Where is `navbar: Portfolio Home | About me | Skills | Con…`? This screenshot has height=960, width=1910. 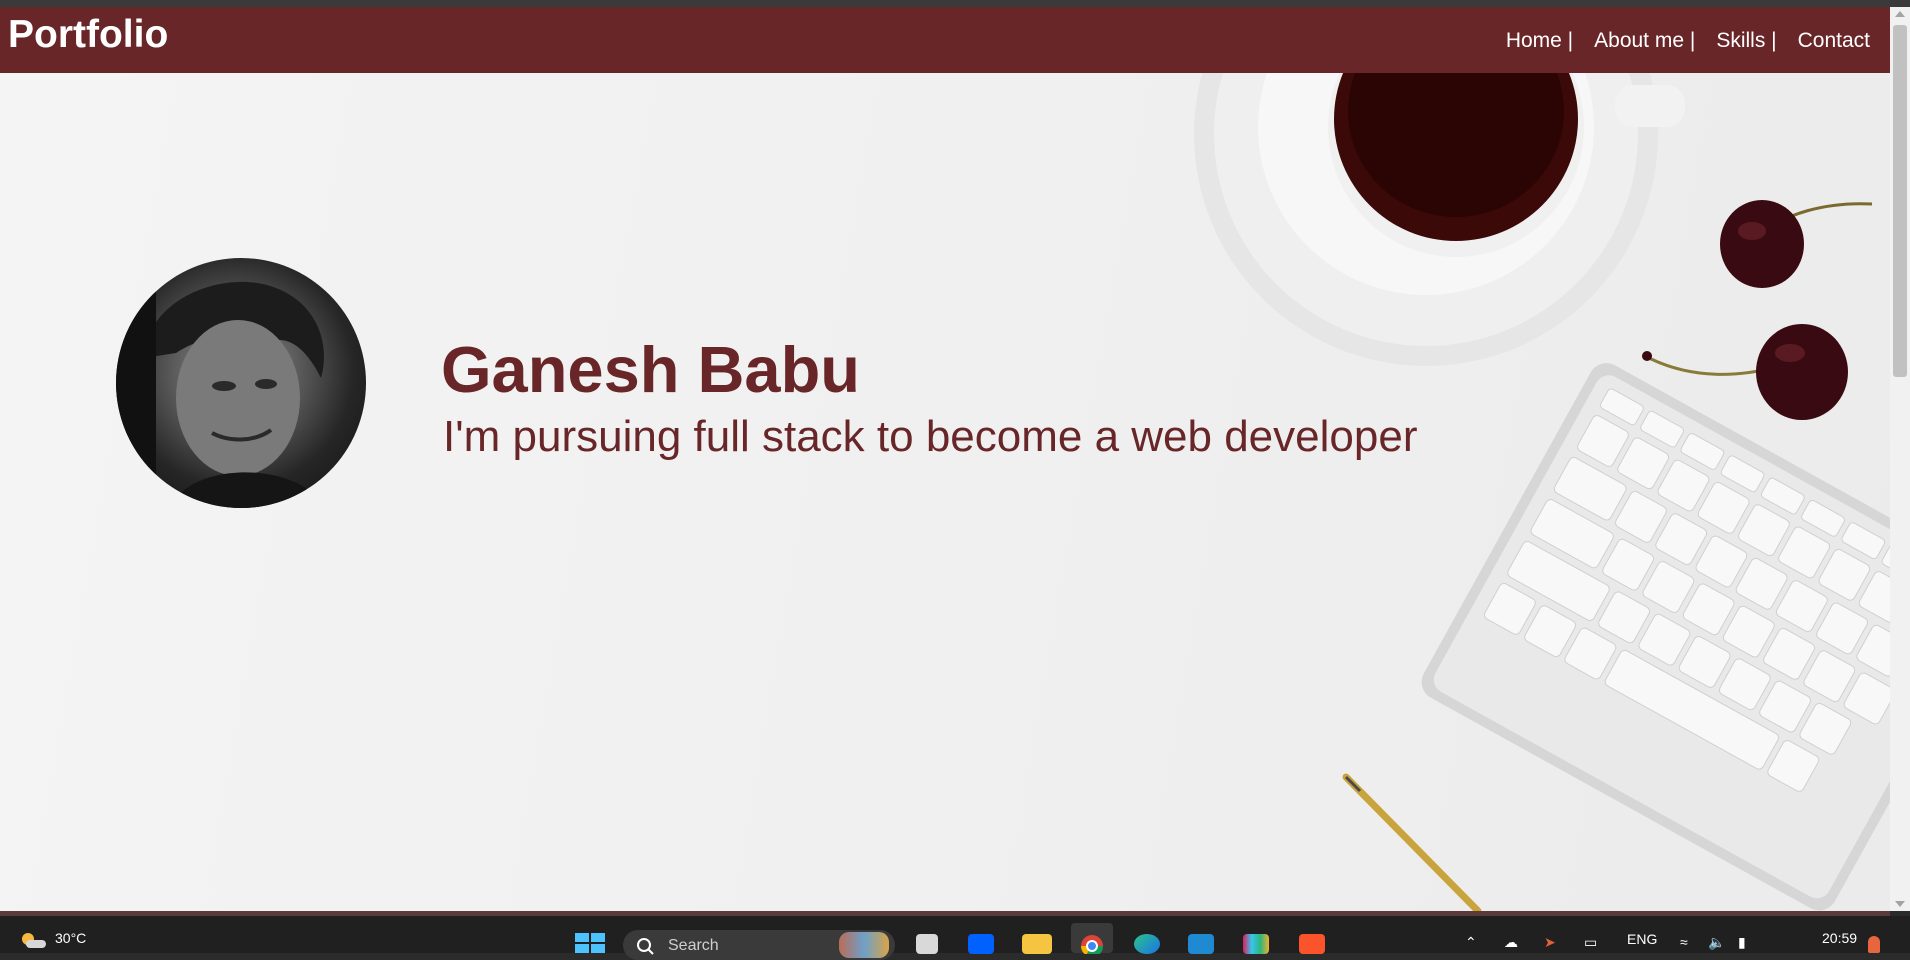 navbar: Portfolio Home | About me | Skills | Con… is located at coordinates (945, 40).